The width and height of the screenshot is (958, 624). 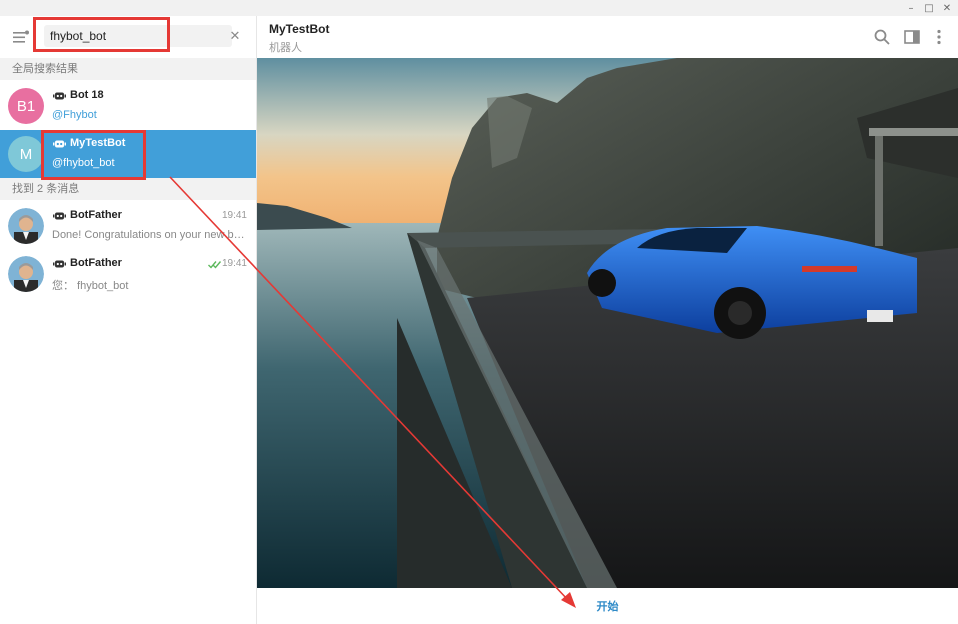 I want to click on search-icon, so click(x=882, y=37).